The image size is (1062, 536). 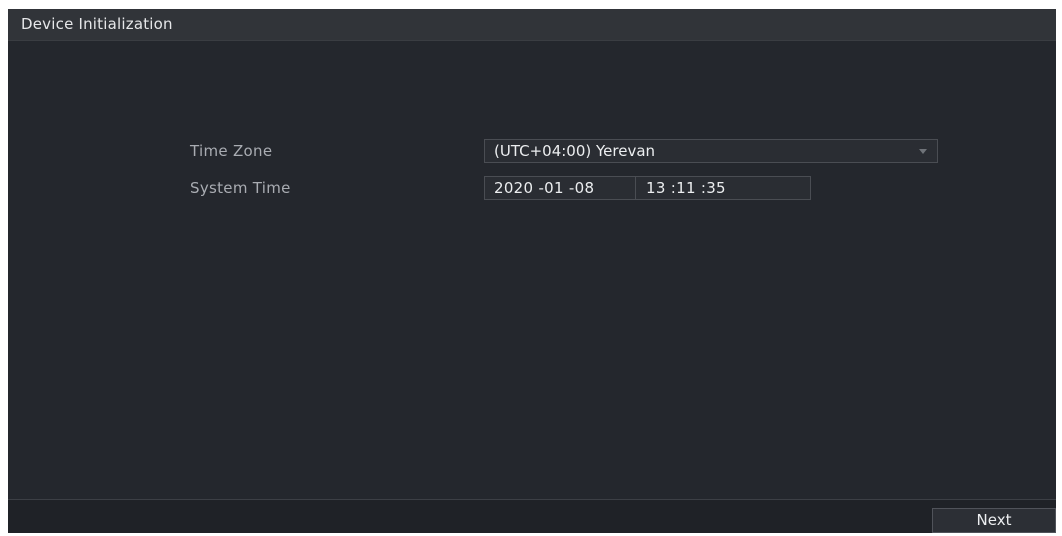 What do you see at coordinates (711, 151) in the screenshot?
I see `time-zone-select: (UTC+04:00) Yerevan` at bounding box center [711, 151].